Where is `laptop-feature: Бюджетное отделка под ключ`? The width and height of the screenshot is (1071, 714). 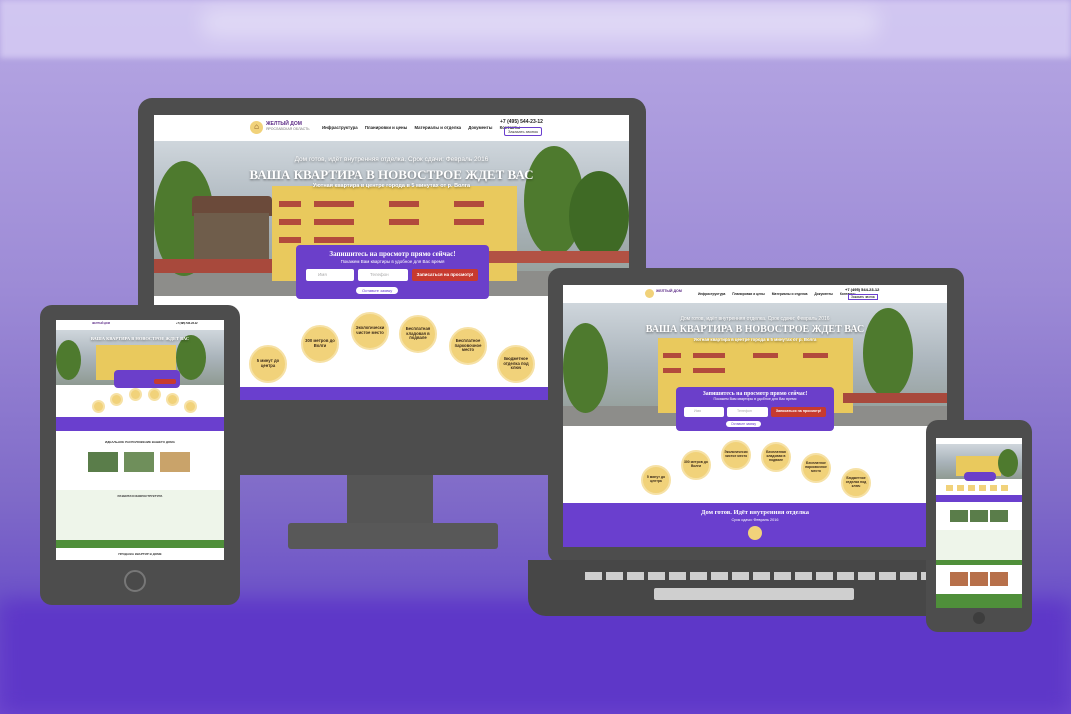
laptop-feature: Бюджетное отделка под ключ is located at coordinates (856, 483).